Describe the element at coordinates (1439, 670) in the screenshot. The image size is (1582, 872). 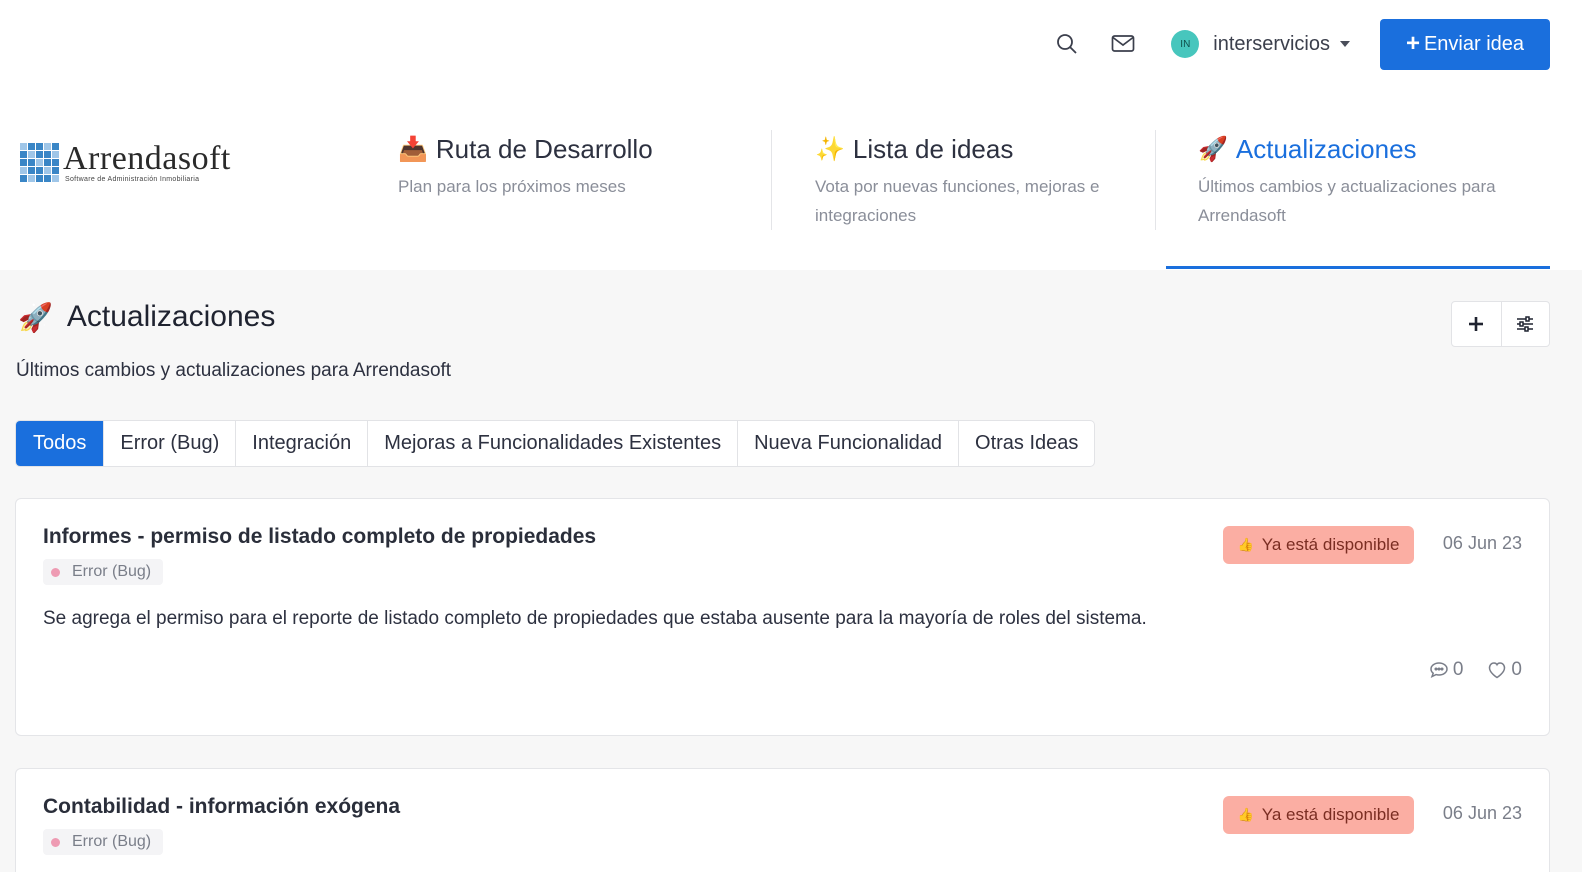
I see `comment-icon` at that location.